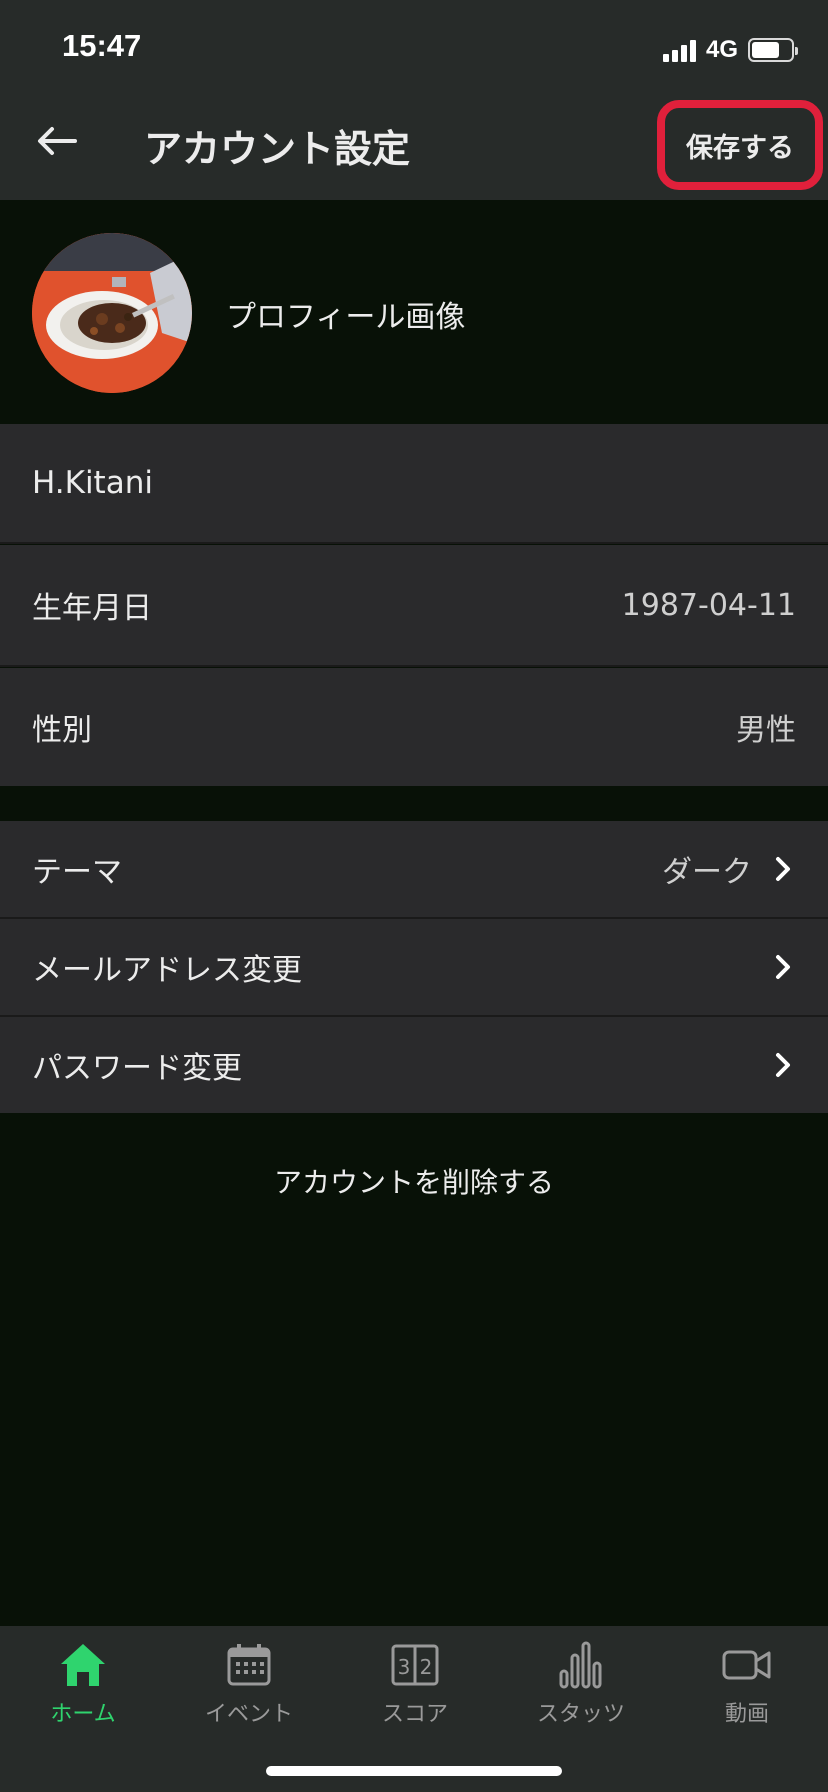 Image resolution: width=828 pixels, height=1792 pixels. I want to click on profile-image-section: プロフィール画像, so click(414, 311).